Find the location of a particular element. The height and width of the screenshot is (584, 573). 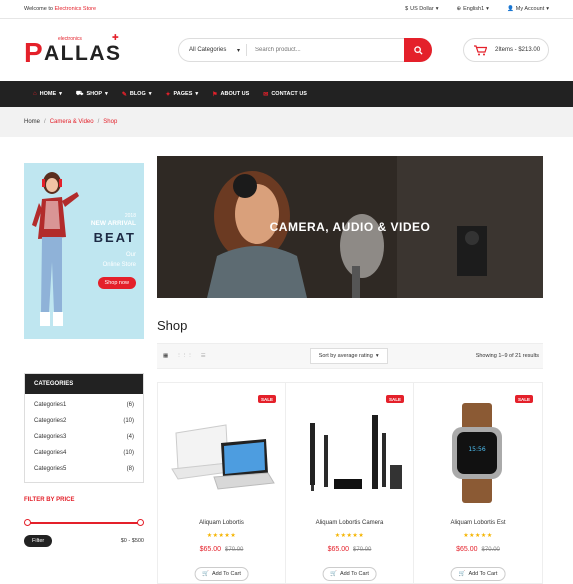

breadcrumb-home: Home is located at coordinates (32, 122).